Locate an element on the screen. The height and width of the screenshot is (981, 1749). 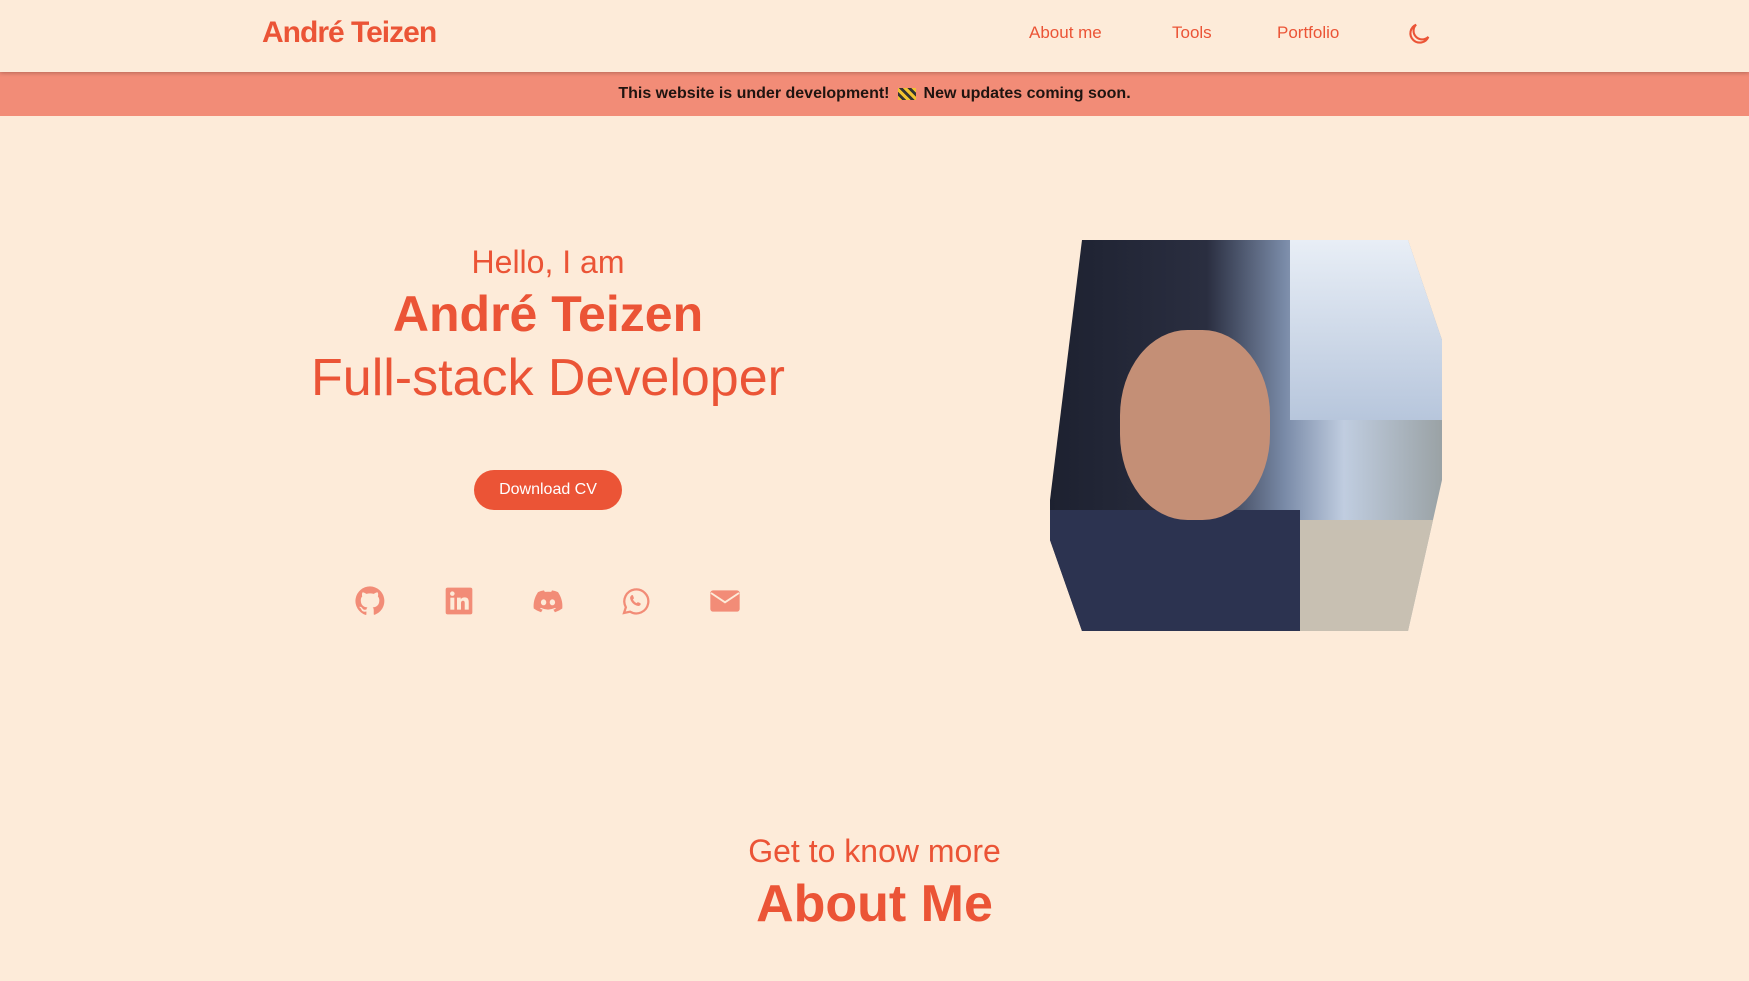
photo-face is located at coordinates (1195, 425).